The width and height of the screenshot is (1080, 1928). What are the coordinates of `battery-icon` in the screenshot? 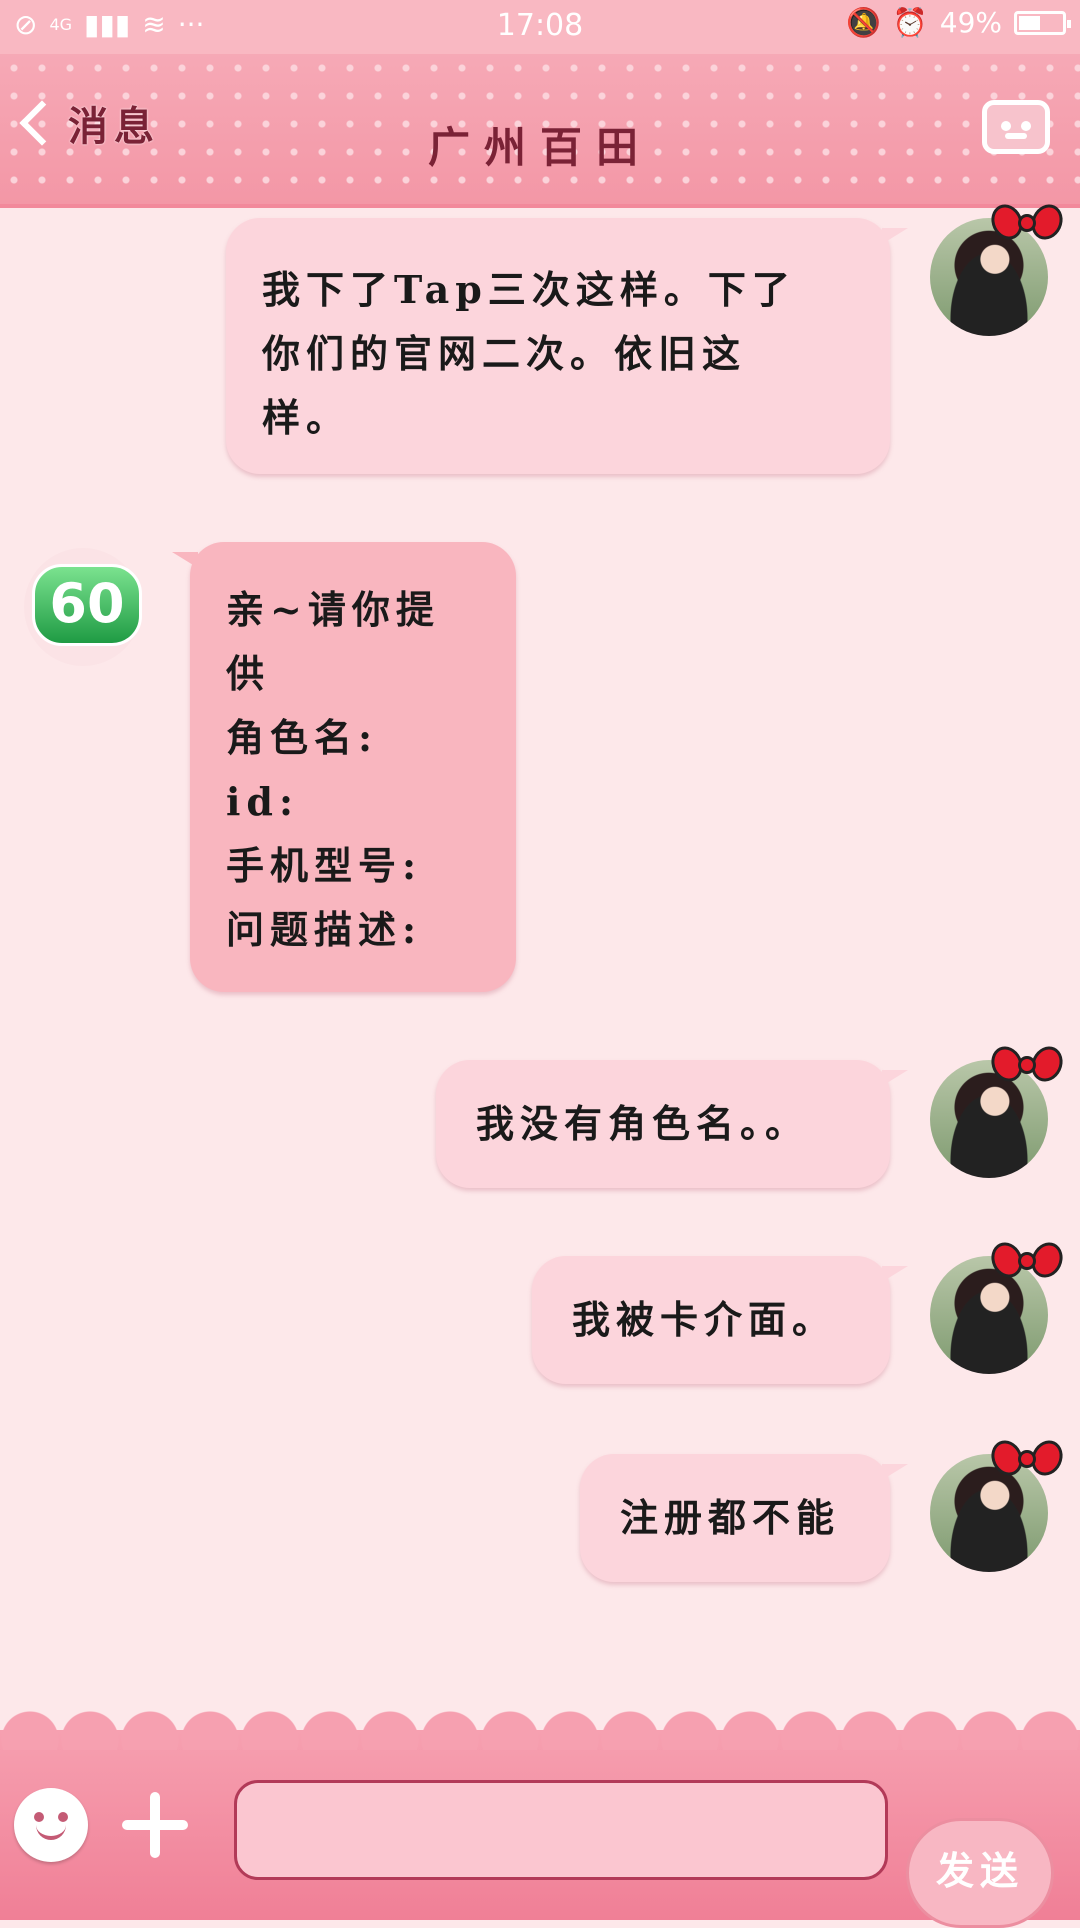 It's located at (1042, 22).